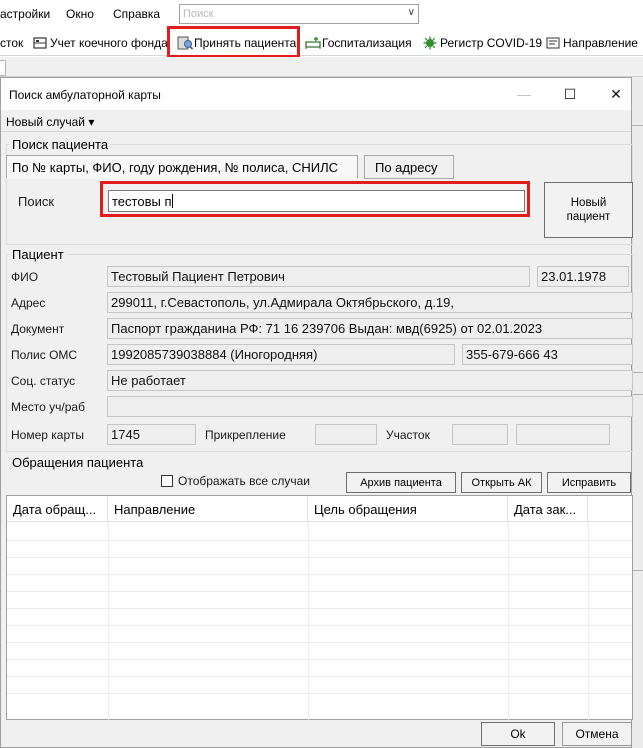 Image resolution: width=643 pixels, height=748 pixels. I want to click on toolbar-referral: Направление, so click(592, 43).